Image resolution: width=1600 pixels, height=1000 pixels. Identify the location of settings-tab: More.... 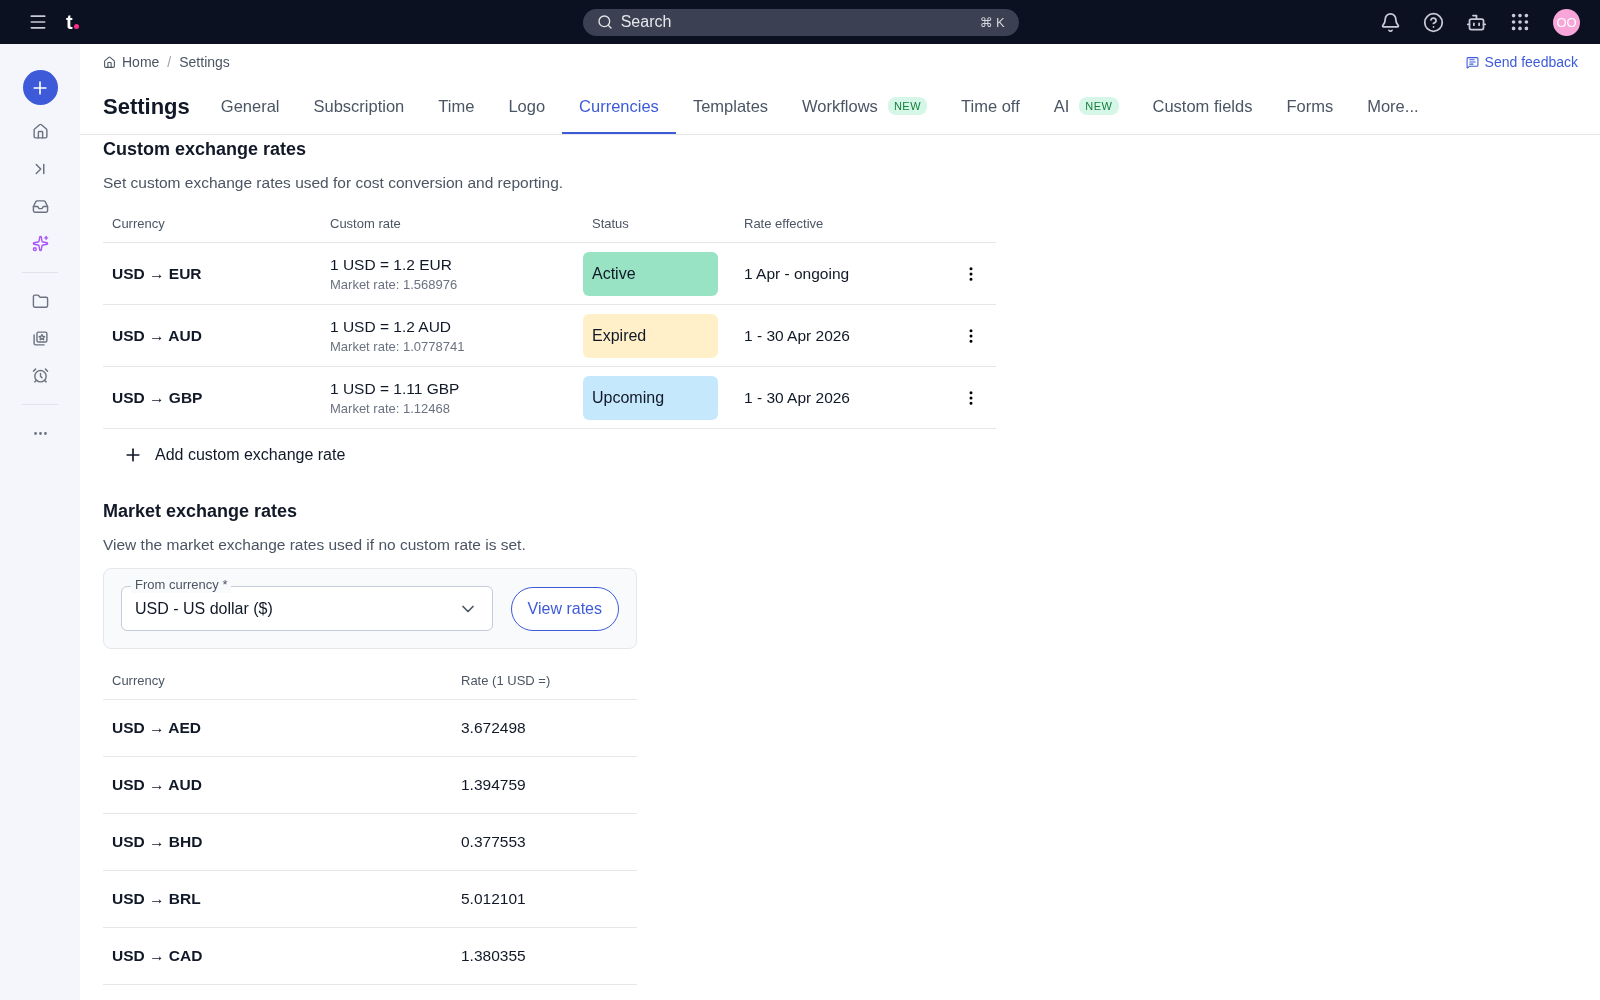
(1393, 107).